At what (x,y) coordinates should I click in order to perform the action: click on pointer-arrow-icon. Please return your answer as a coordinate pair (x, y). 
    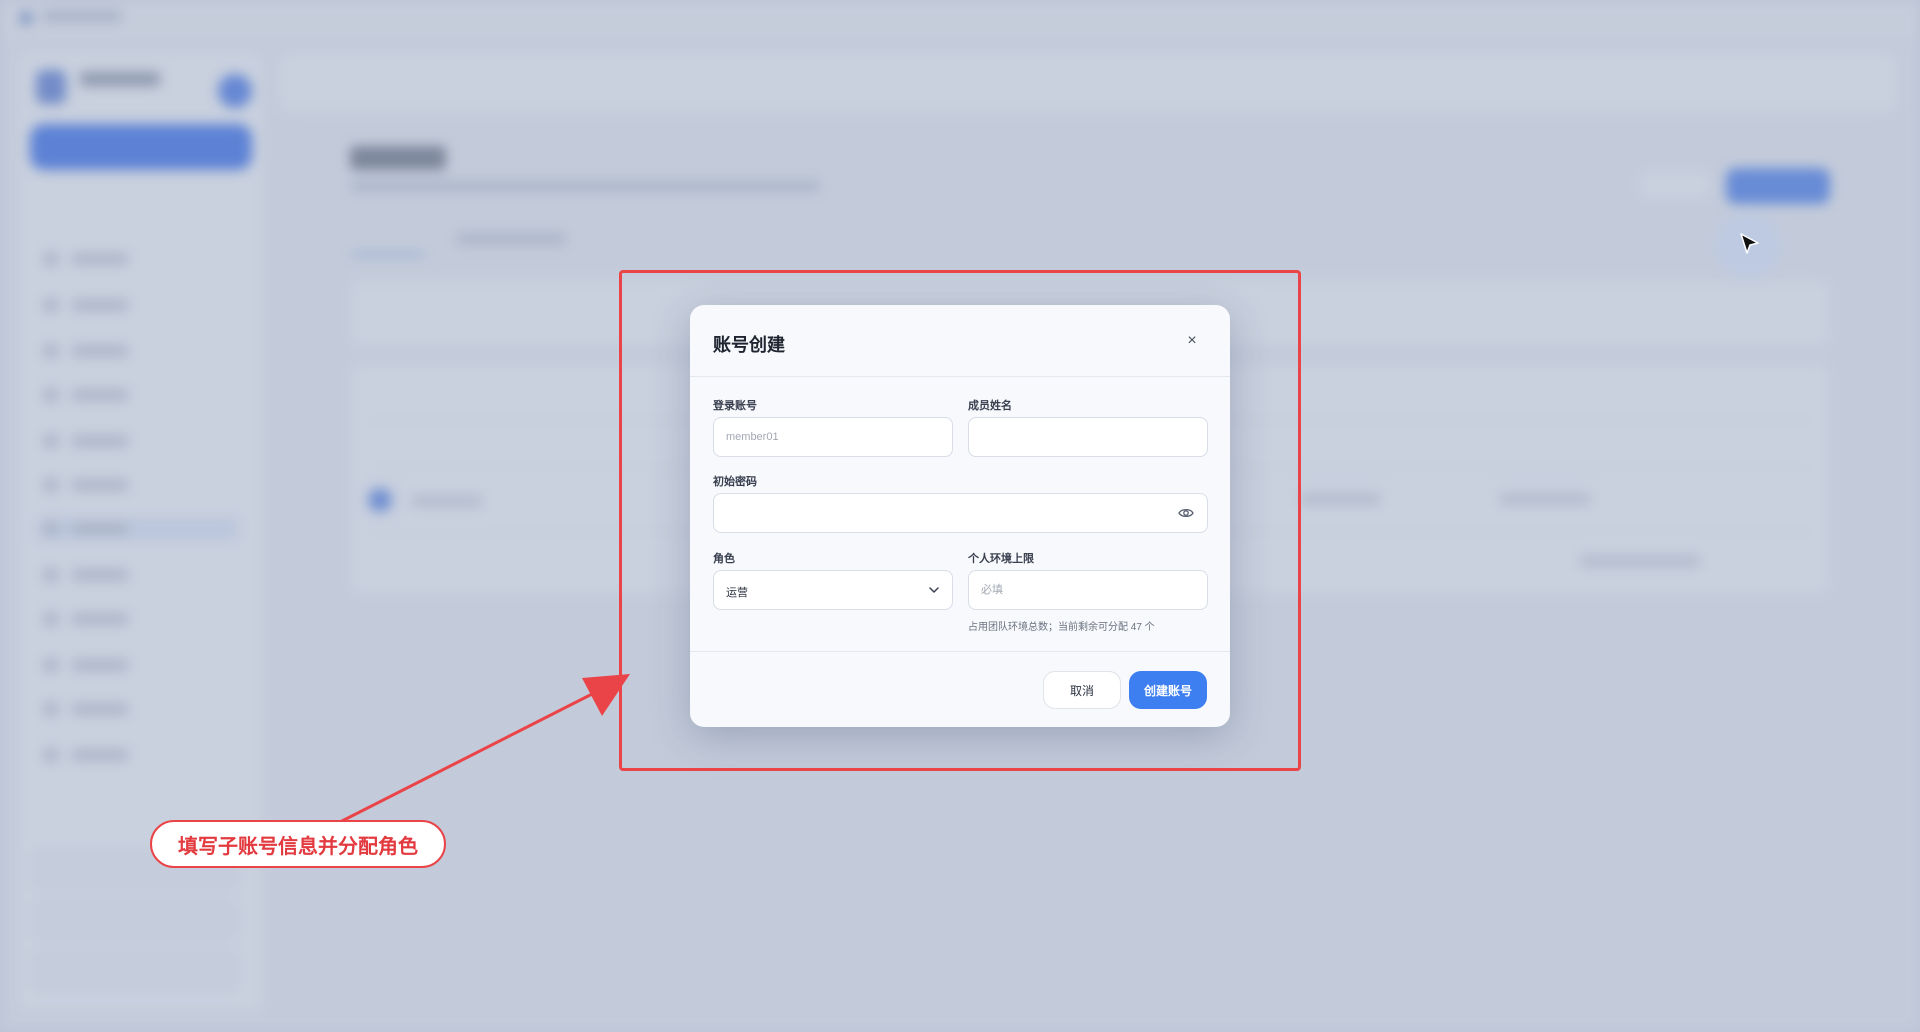
    Looking at the image, I should click on (484, 749).